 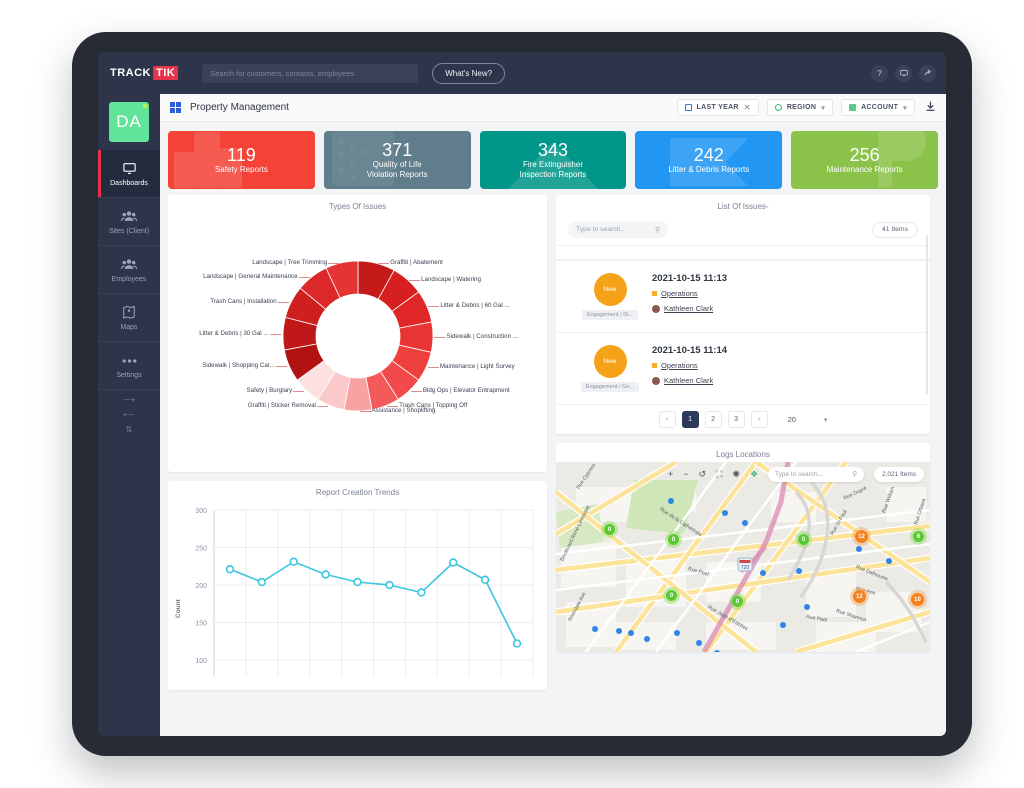 I want to click on kpi-card-safety-reports: 119 Safety Reports, so click(x=241, y=160).